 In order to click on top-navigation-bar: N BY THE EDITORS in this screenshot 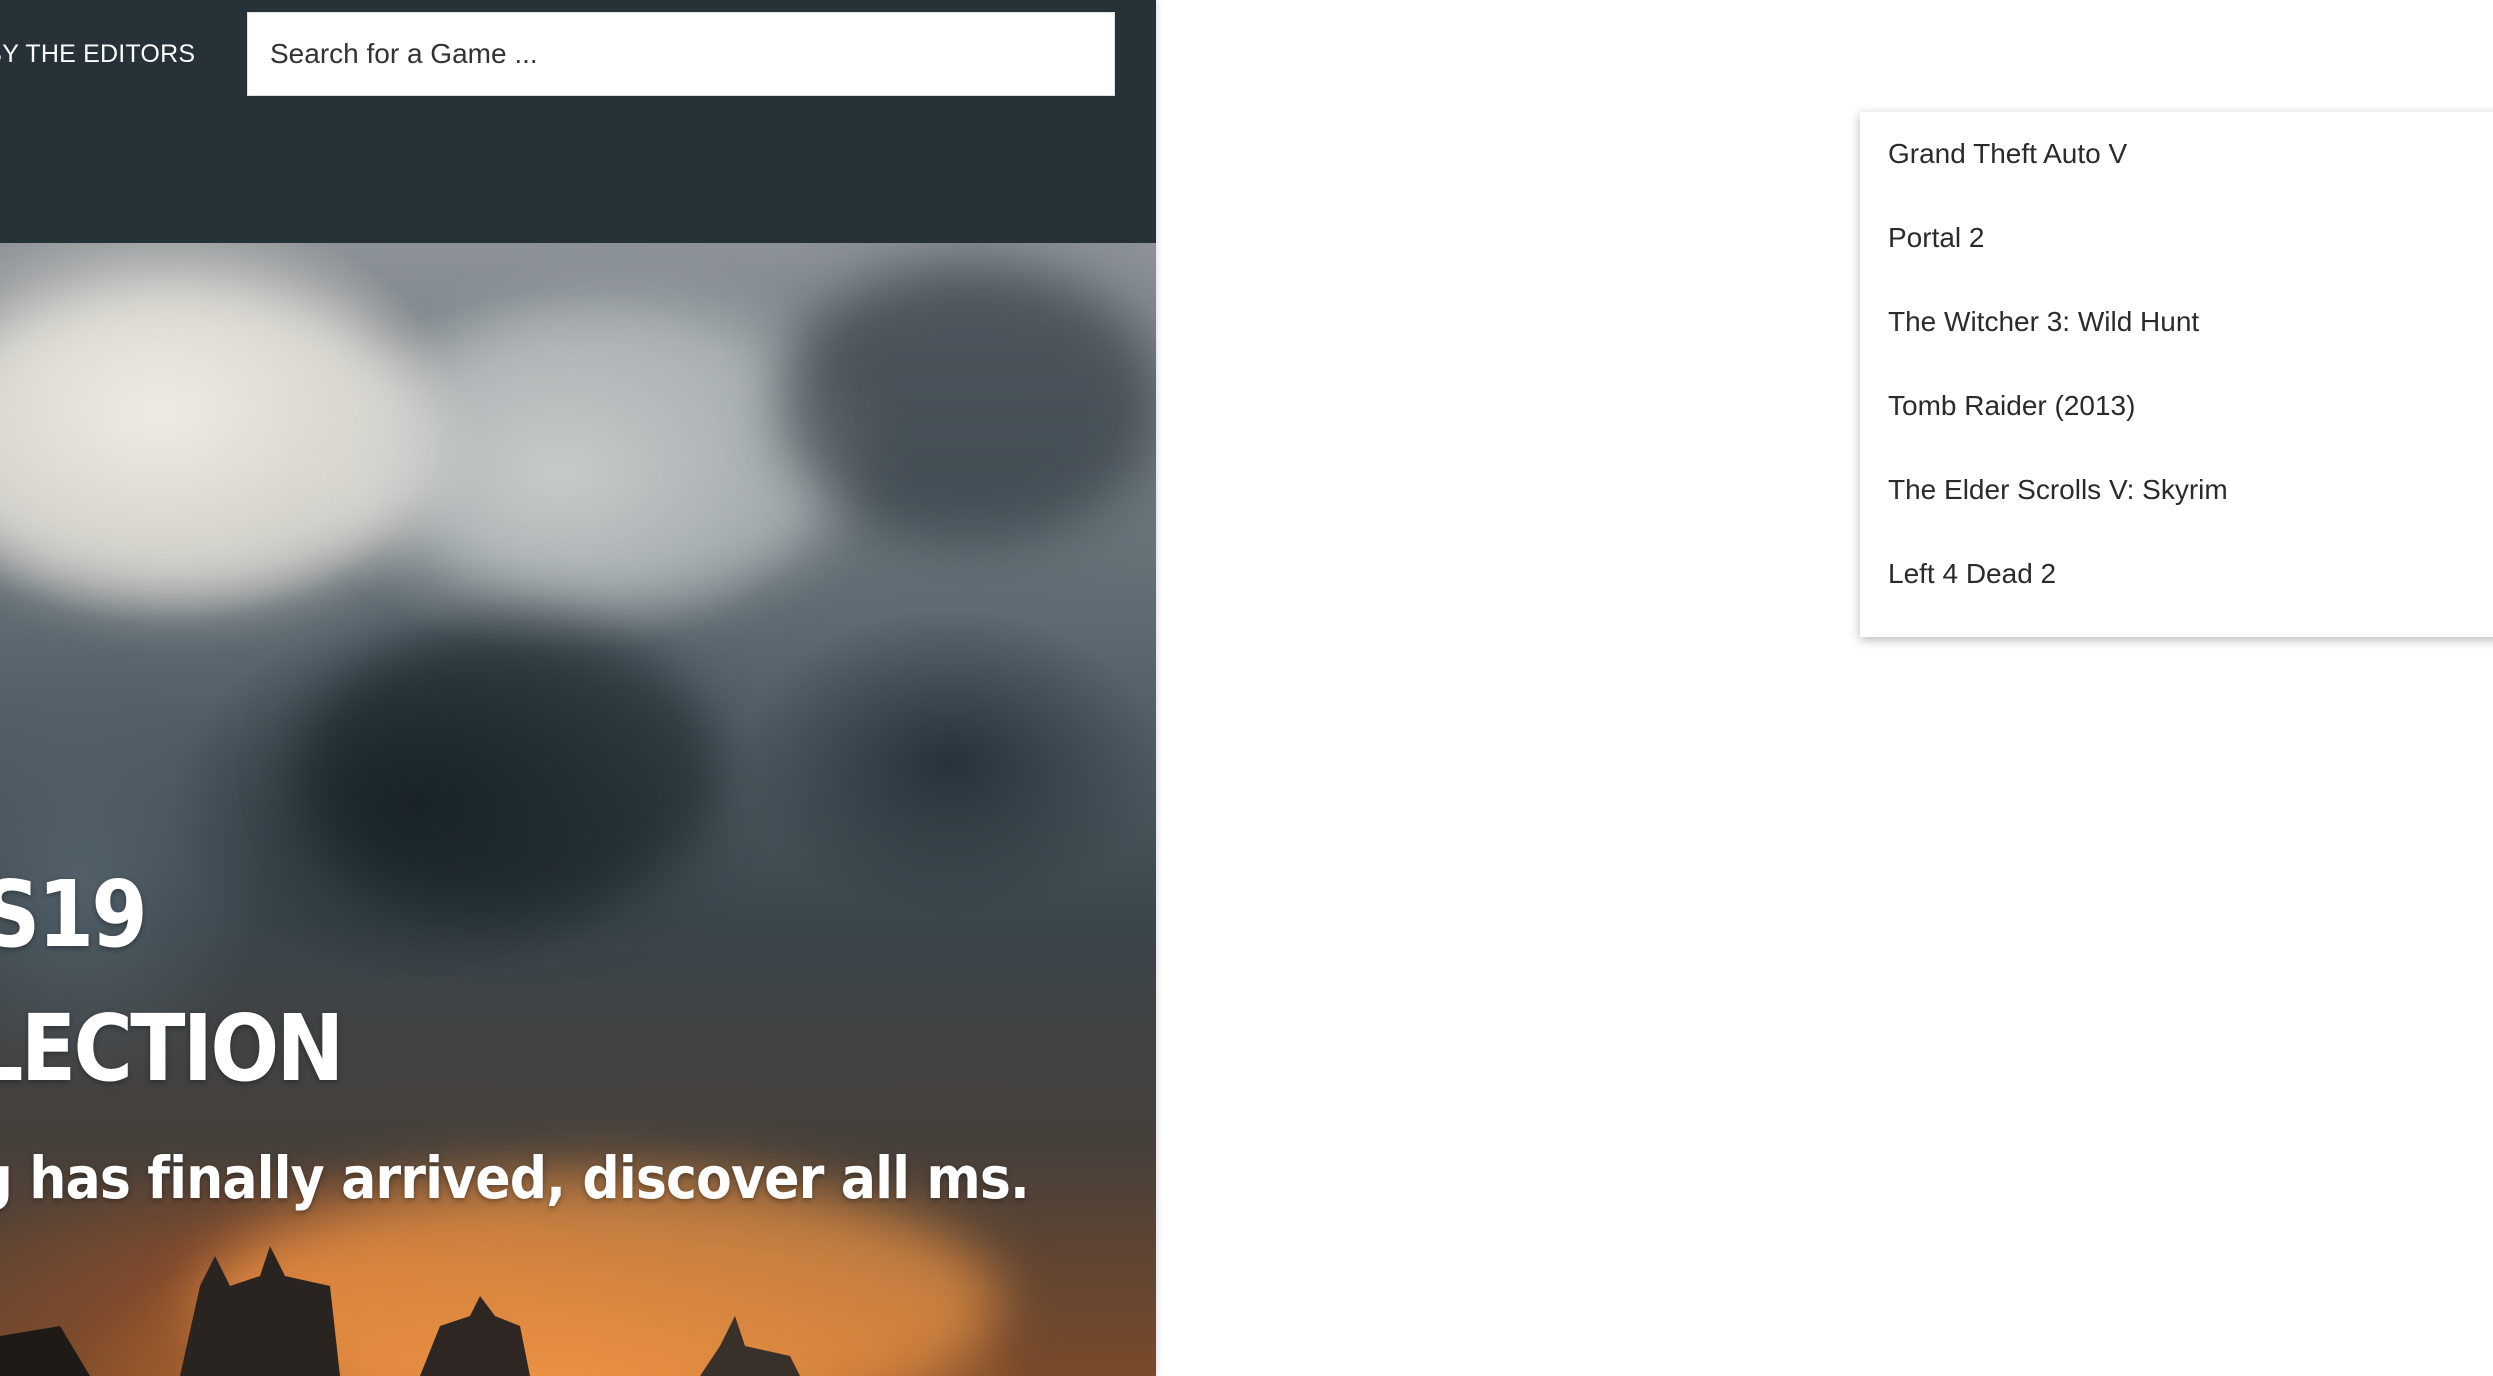, I will do `click(578, 121)`.